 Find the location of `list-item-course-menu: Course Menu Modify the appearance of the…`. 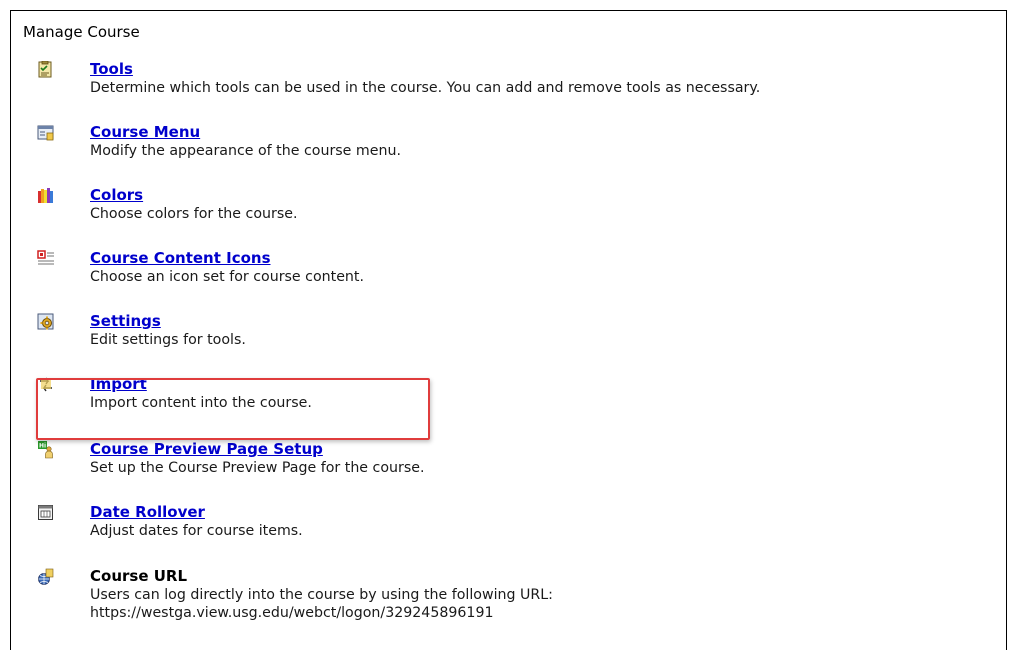

list-item-course-menu: Course Menu Modify the appearance of the… is located at coordinates (506, 149).